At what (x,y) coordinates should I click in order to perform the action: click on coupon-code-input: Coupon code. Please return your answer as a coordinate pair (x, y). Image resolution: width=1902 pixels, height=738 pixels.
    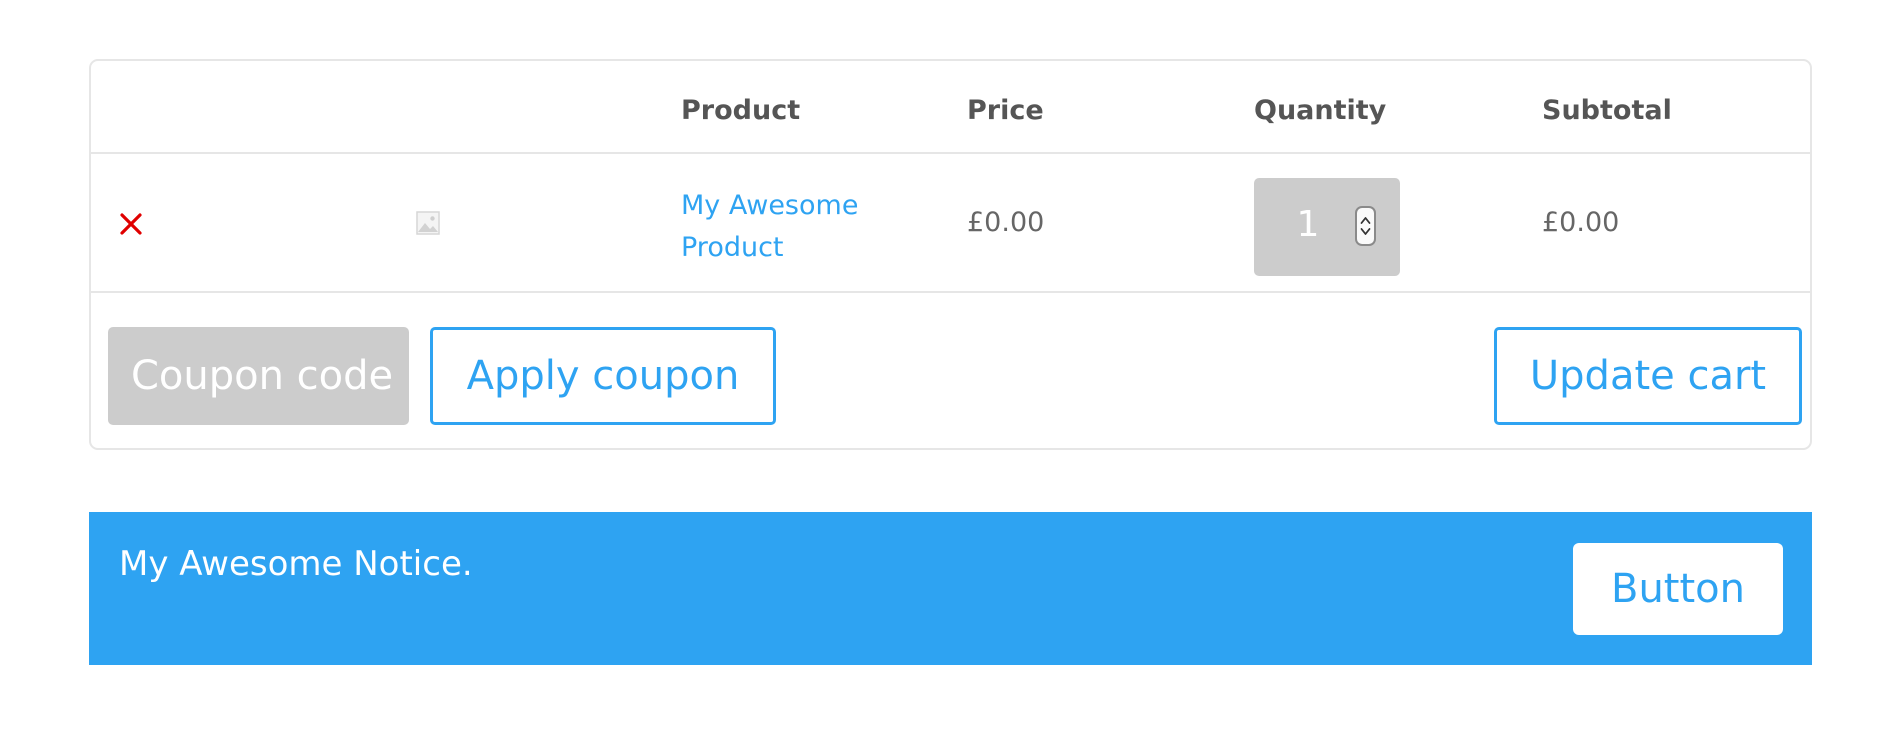
    Looking at the image, I should click on (258, 376).